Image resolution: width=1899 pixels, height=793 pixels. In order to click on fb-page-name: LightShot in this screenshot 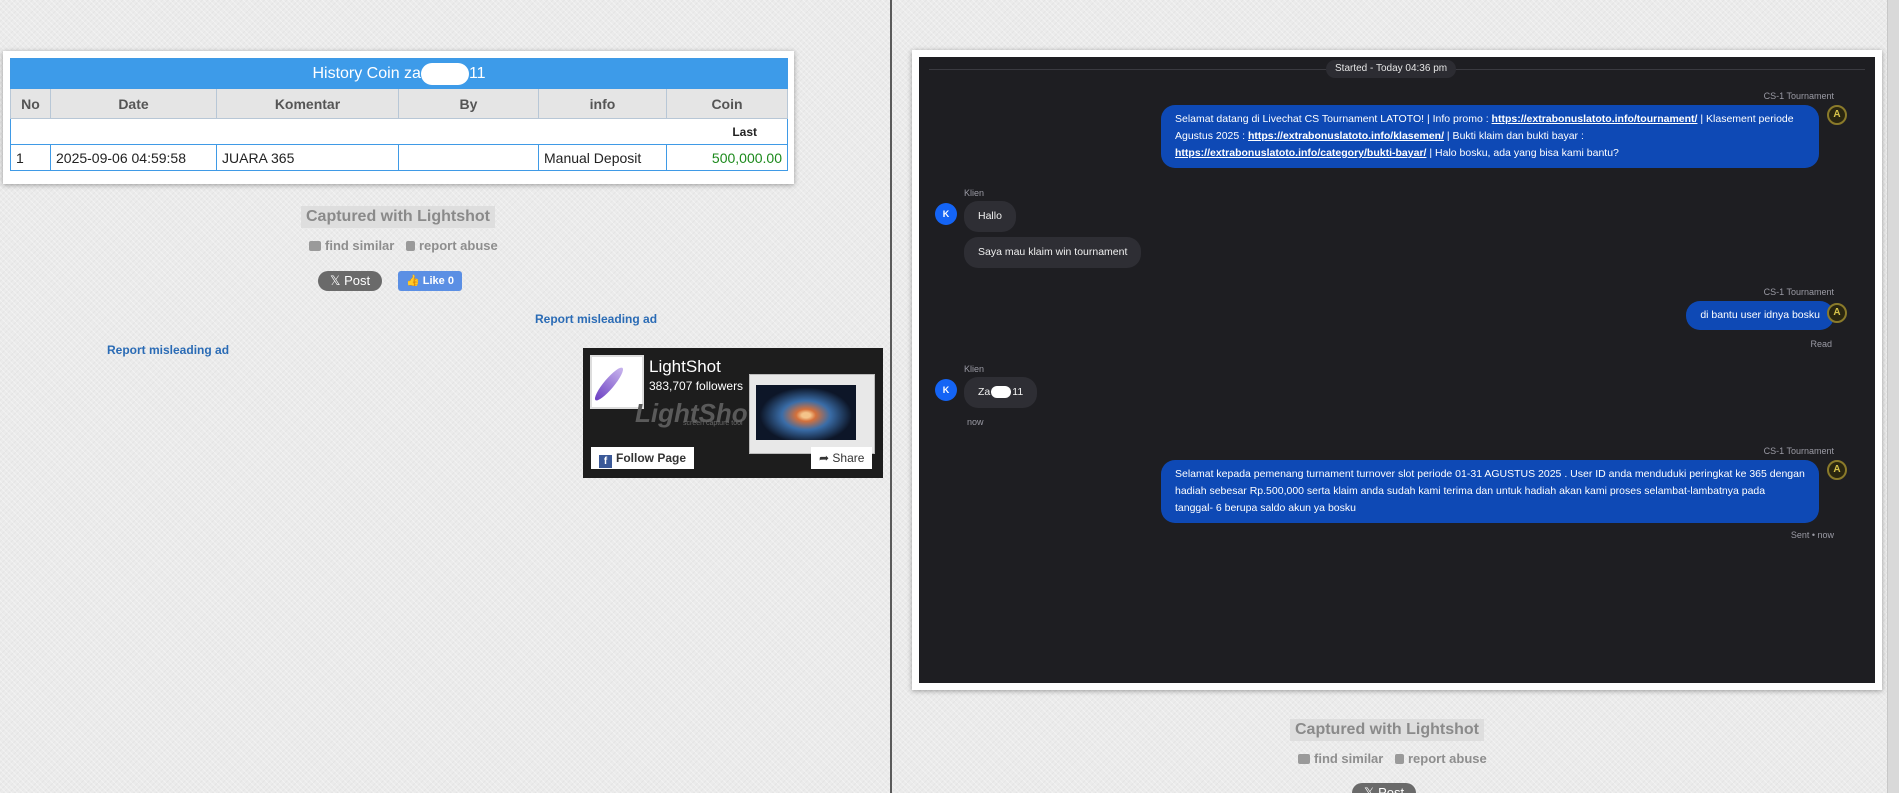, I will do `click(685, 367)`.